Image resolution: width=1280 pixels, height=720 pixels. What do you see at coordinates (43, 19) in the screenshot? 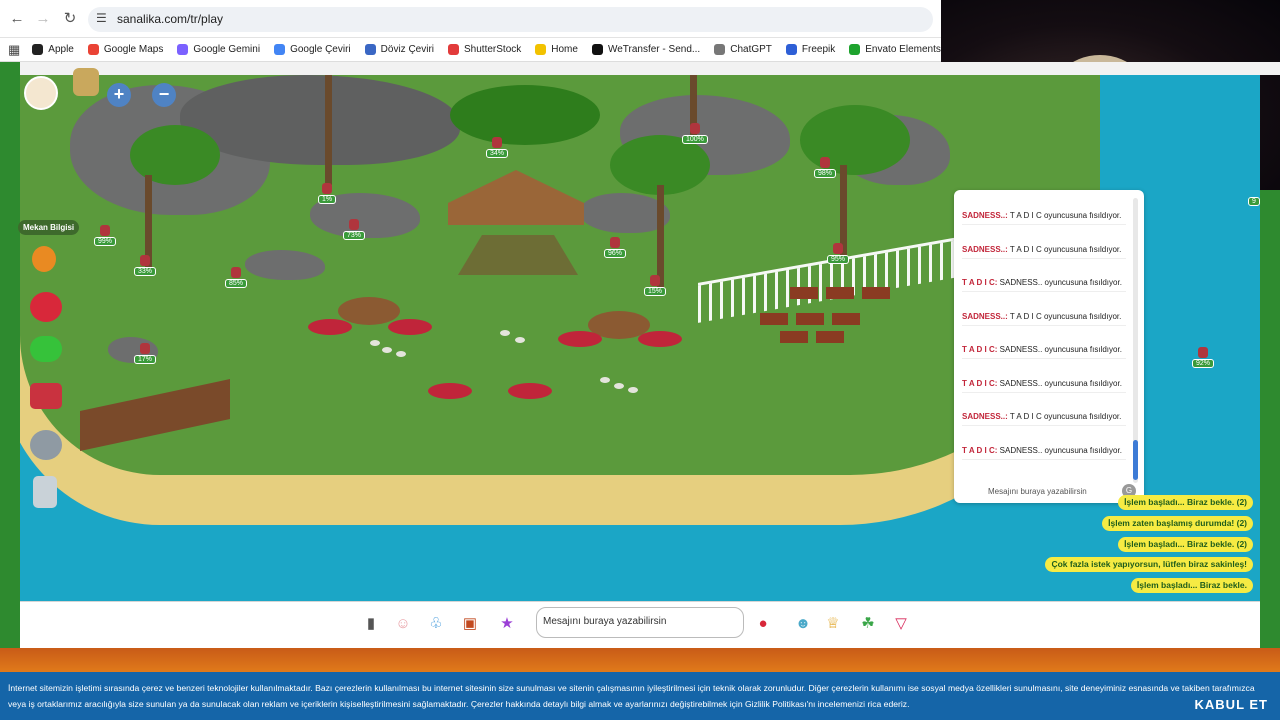
I see `forward-icon: →` at bounding box center [43, 19].